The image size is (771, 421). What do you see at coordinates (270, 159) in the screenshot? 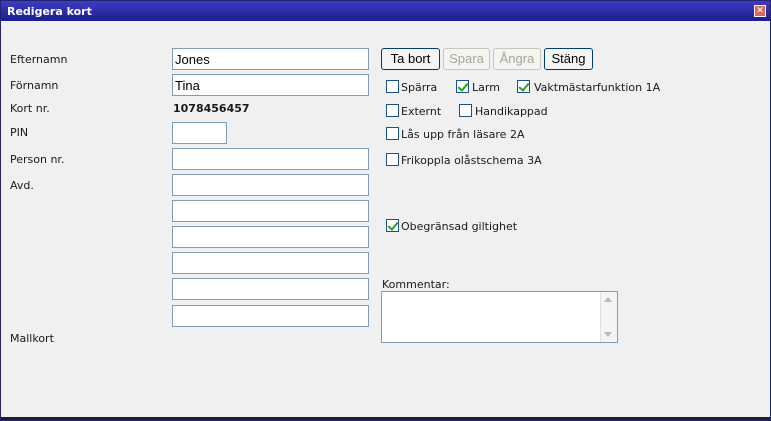
I see `personnr-input` at bounding box center [270, 159].